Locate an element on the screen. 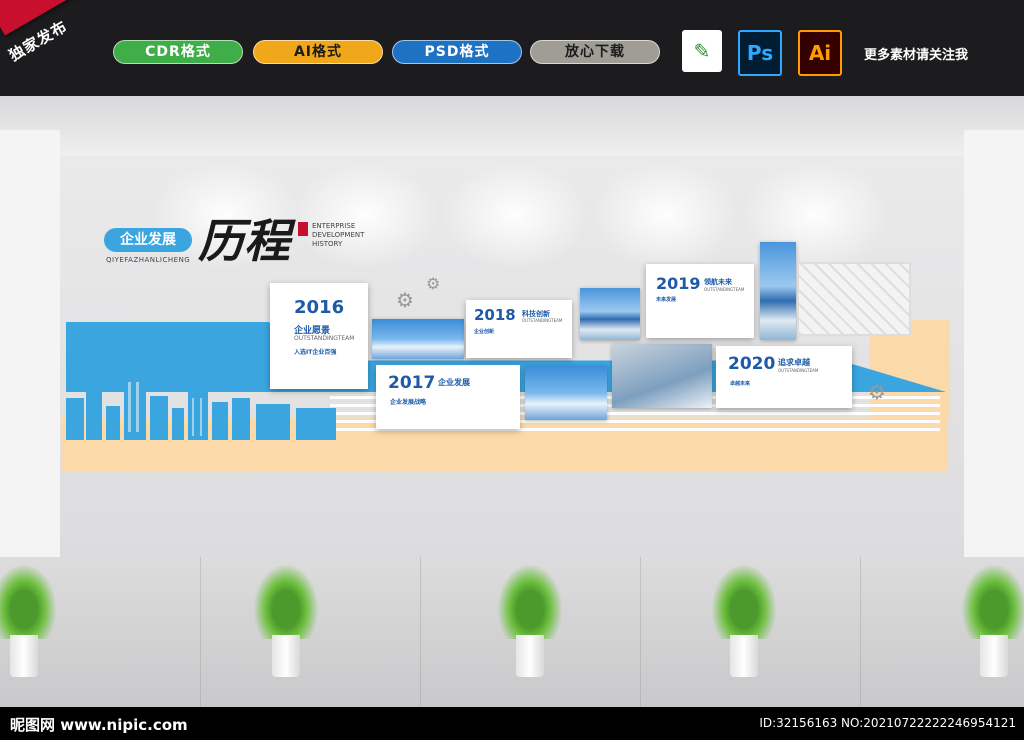 This screenshot has width=1024, height=740. card-subtitle: 企业发展战略 is located at coordinates (408, 402).